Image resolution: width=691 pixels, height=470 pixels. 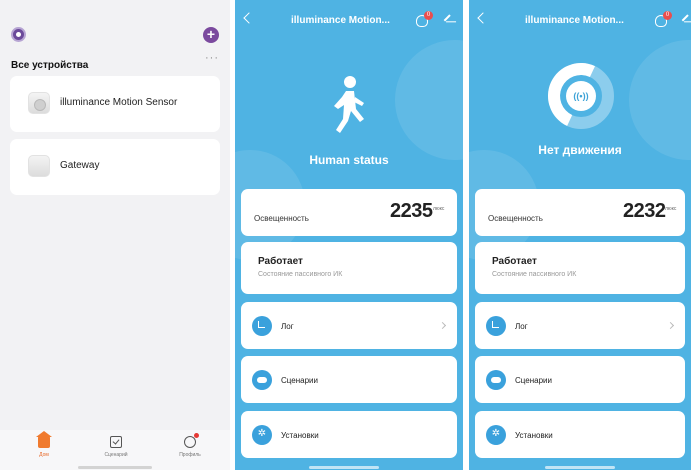 I want to click on motion-status: Human status, so click(x=349, y=160).